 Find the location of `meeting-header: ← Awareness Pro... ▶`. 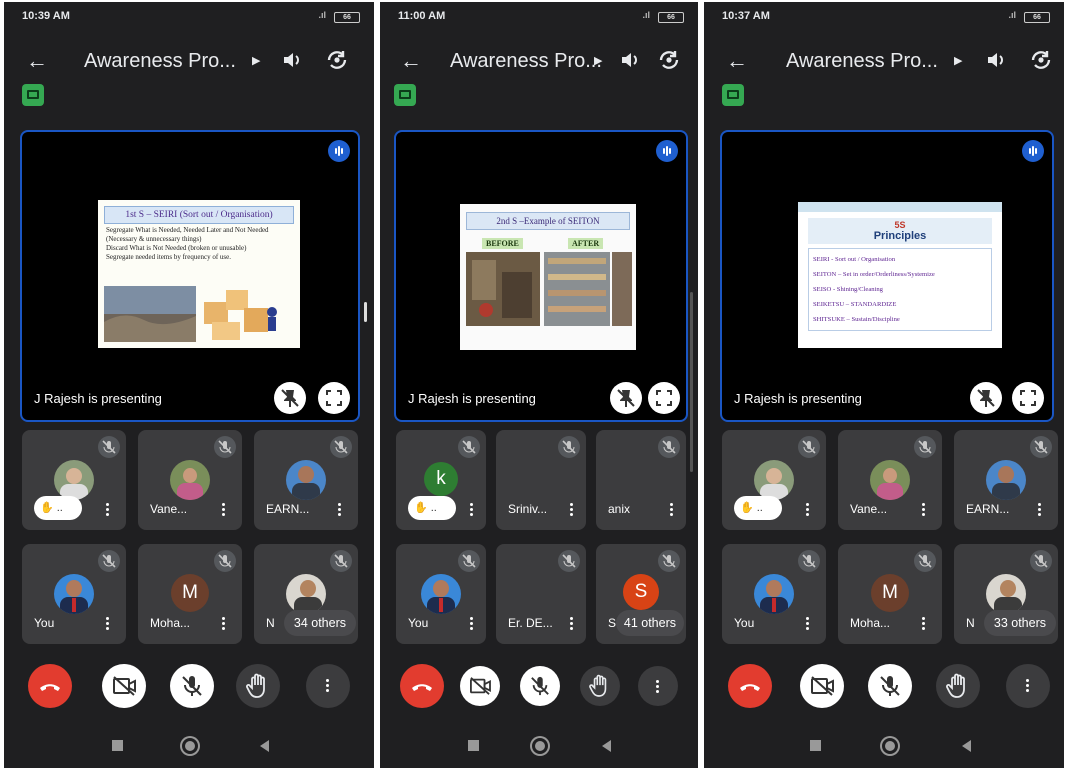

meeting-header: ← Awareness Pro... ▶ is located at coordinates (884, 62).